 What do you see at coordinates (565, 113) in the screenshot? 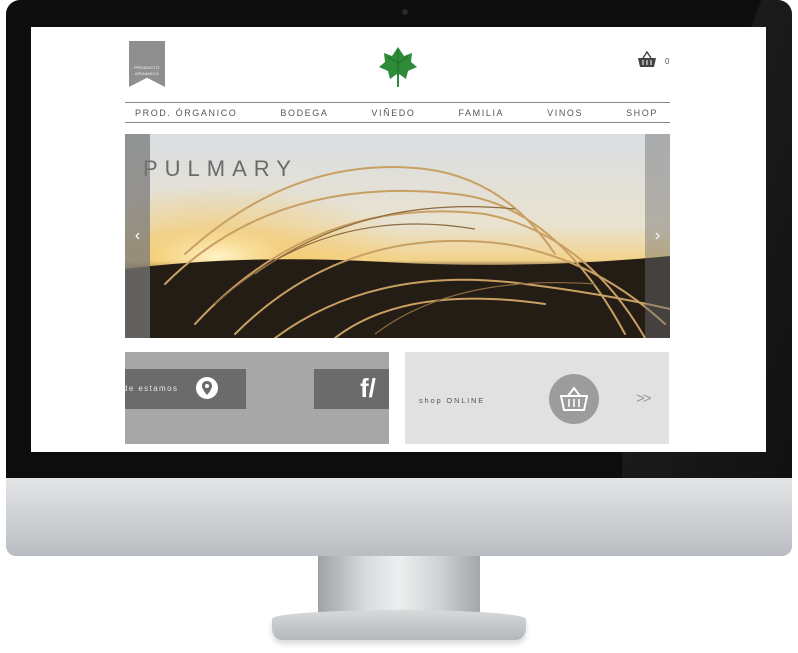
I see `nav-item-vinos: VINOS` at bounding box center [565, 113].